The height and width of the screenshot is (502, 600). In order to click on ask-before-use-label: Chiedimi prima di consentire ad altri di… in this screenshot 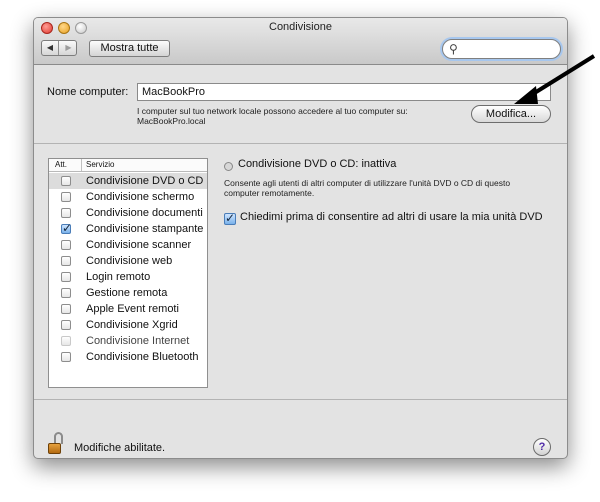, I will do `click(391, 217)`.